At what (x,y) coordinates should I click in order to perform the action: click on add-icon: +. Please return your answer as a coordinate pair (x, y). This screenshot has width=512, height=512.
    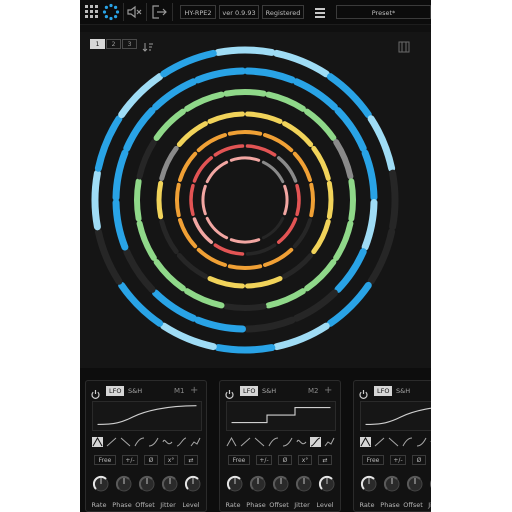
    Looking at the image, I should click on (328, 390).